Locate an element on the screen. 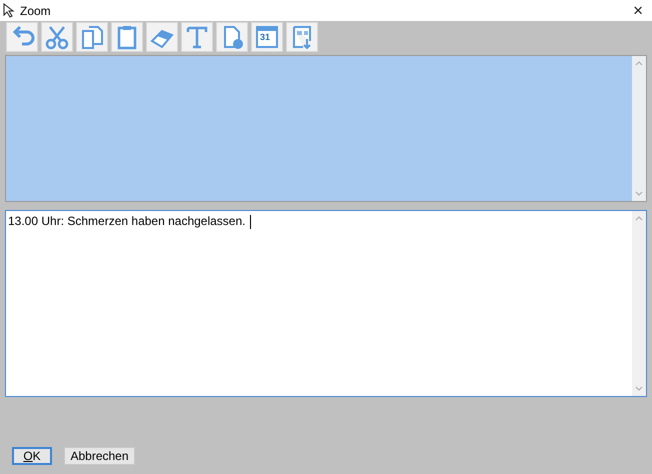  cancel-button: Abbrechen is located at coordinates (99, 456).